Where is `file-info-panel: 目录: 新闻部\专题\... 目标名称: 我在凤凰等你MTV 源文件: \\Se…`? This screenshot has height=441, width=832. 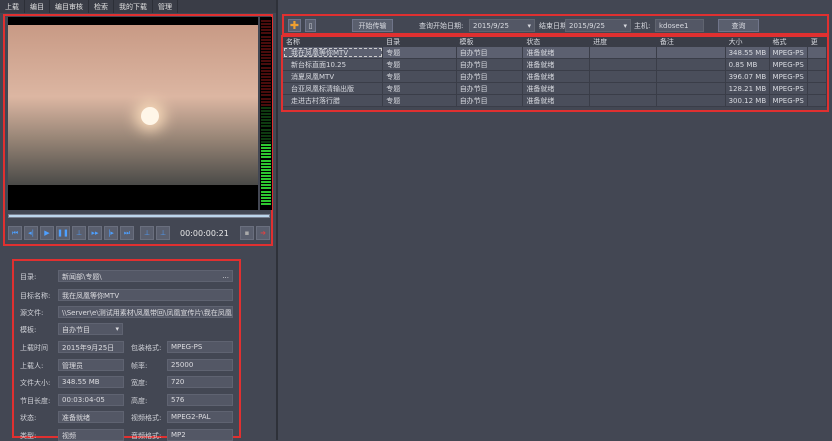
file-info-panel: 目录: 新闻部\专题\... 目标名称: 我在凤凰等你MTV 源文件: \\Se… is located at coordinates (126, 350).